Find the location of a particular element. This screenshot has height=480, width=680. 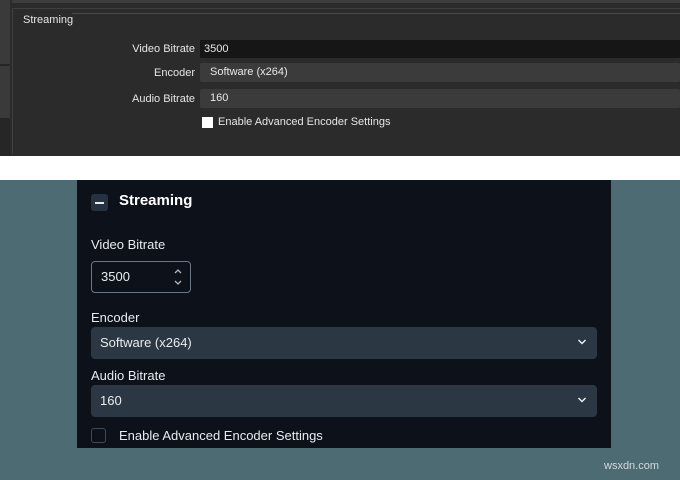

old-video-bitrate-label: Video Bitrate is located at coordinates (163, 49).